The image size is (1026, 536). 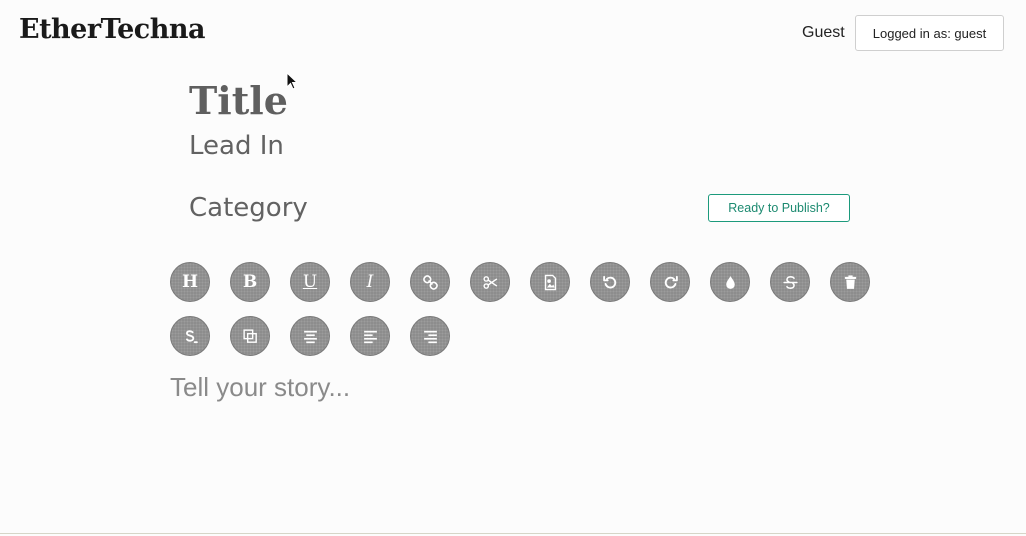 I want to click on clear-format-icon, so click(x=191, y=336).